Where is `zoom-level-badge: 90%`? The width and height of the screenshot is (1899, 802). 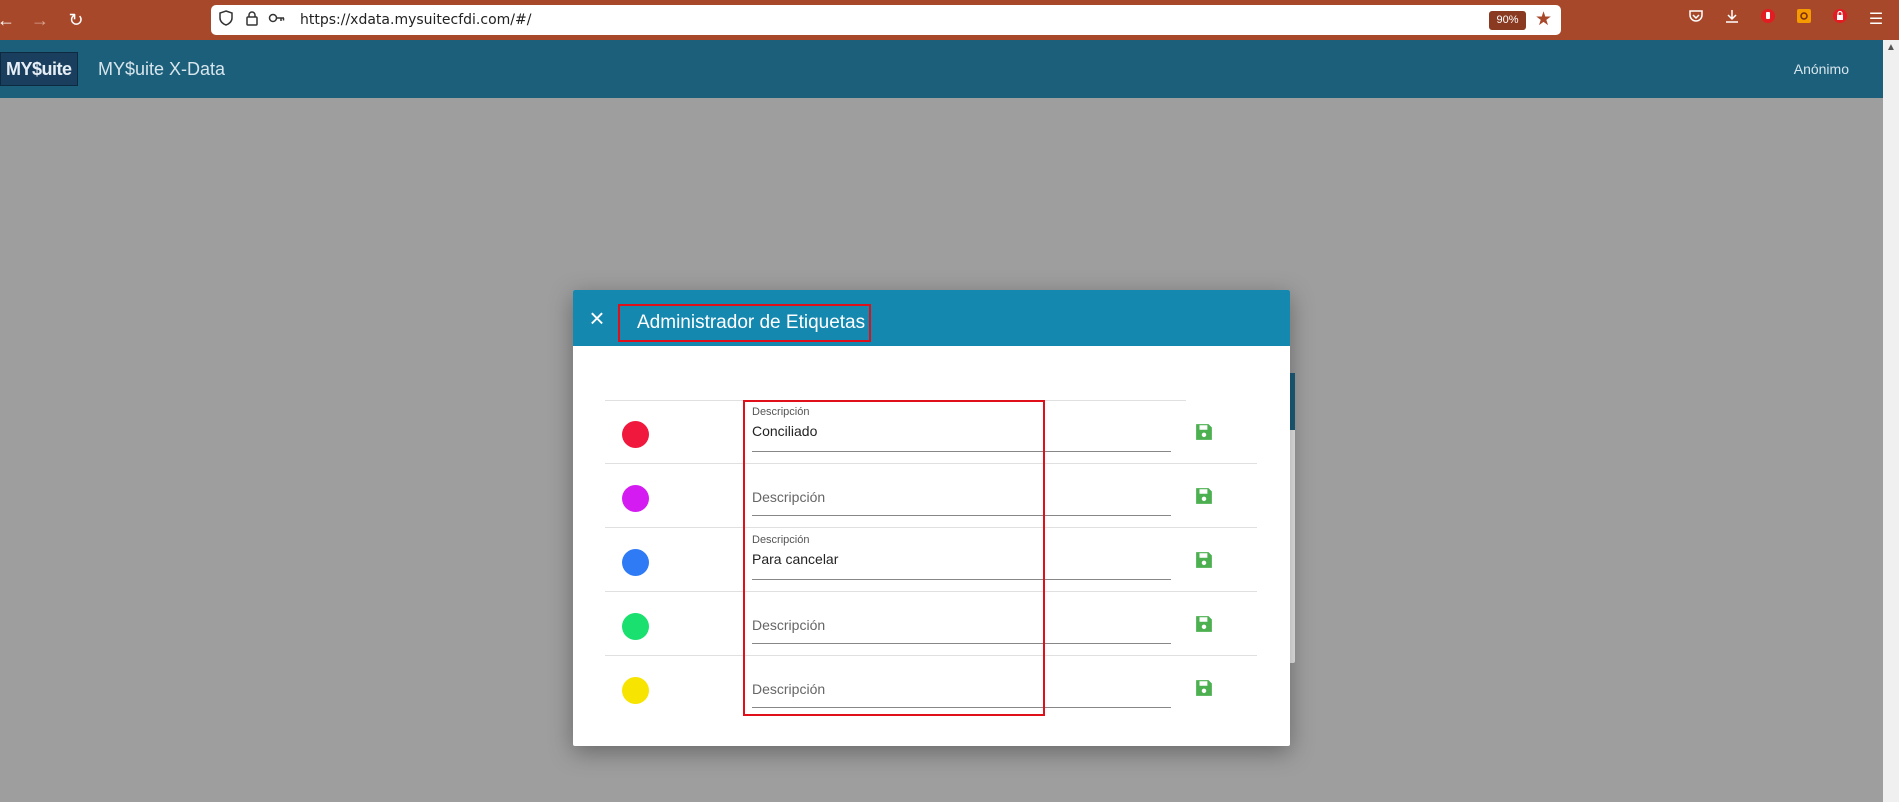 zoom-level-badge: 90% is located at coordinates (1507, 20).